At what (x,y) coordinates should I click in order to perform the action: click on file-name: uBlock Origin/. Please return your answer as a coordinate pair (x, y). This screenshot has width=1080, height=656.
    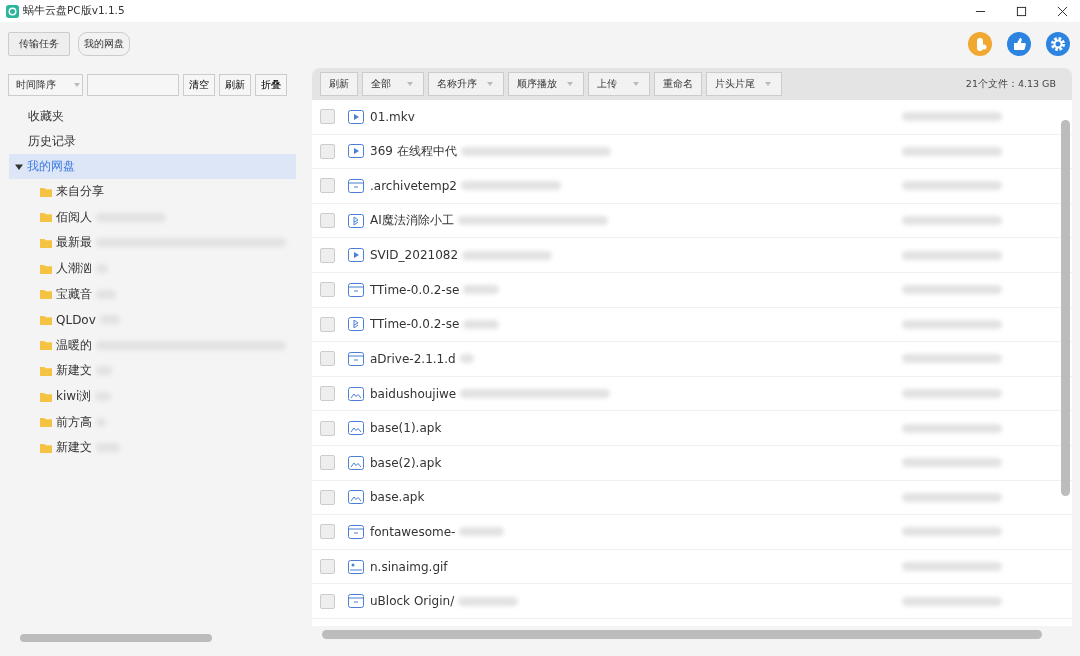
    Looking at the image, I should click on (412, 601).